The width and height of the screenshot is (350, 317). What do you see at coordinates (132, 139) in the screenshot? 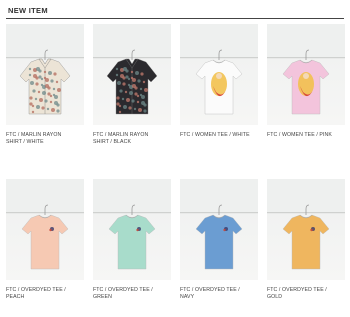
I see `product-name: FTC / MARLIN RAYON SHIRT / BLACK` at bounding box center [132, 139].